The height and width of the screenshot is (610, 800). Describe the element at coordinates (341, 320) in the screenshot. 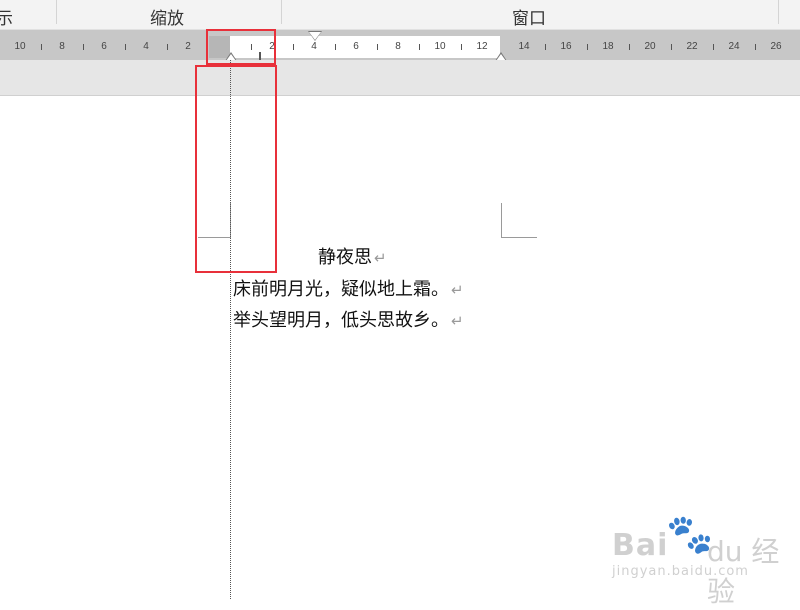

I see `poem-line-text: 举头望明月，低头思故乡。` at that location.